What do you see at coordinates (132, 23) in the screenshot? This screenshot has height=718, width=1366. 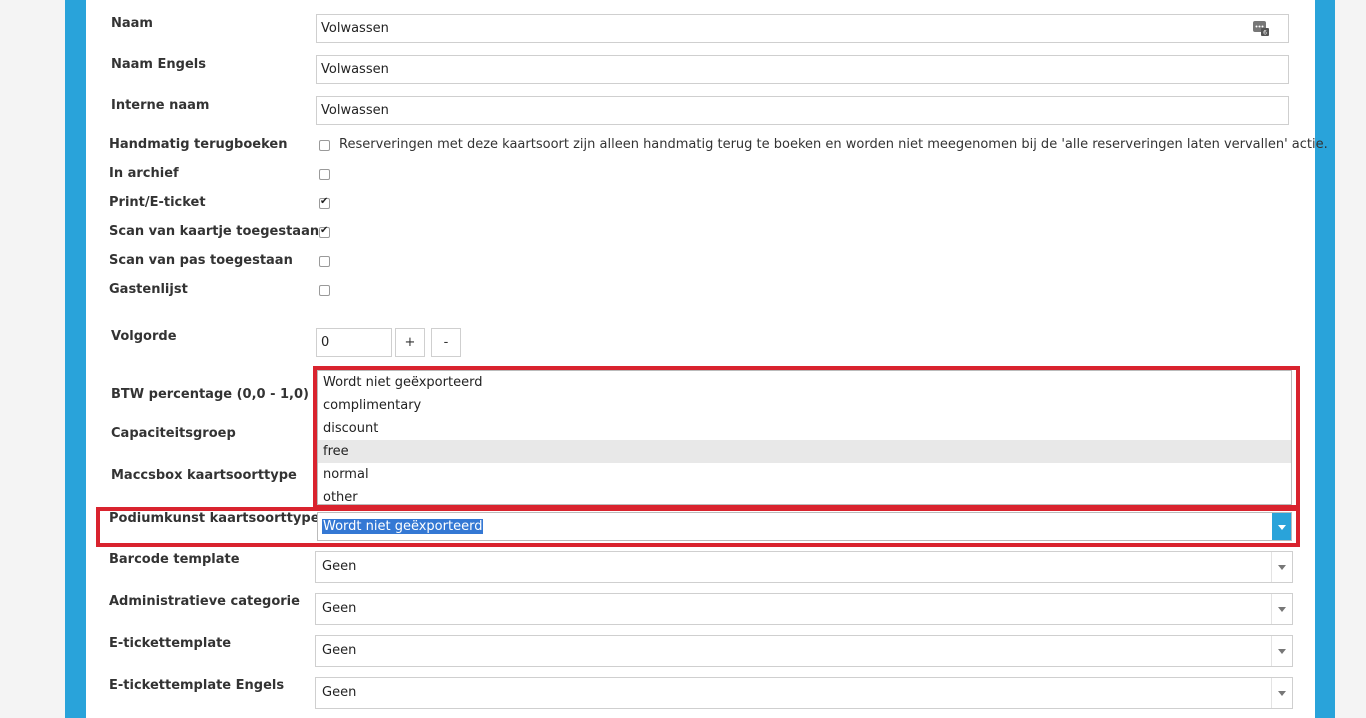 I see `naam-label: Naam` at bounding box center [132, 23].